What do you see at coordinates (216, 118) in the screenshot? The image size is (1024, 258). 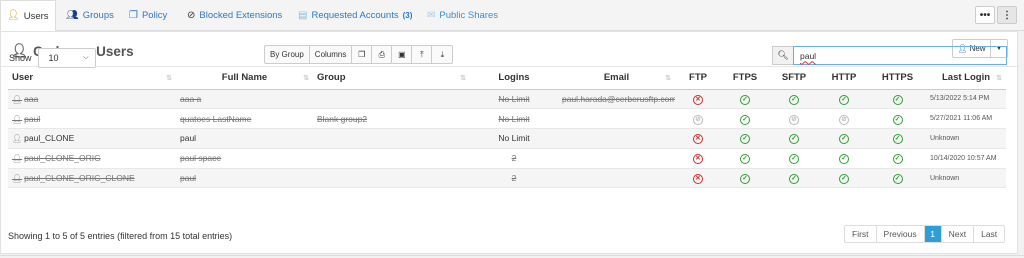 I see `cell-full-name-text: quatoes LastName` at bounding box center [216, 118].